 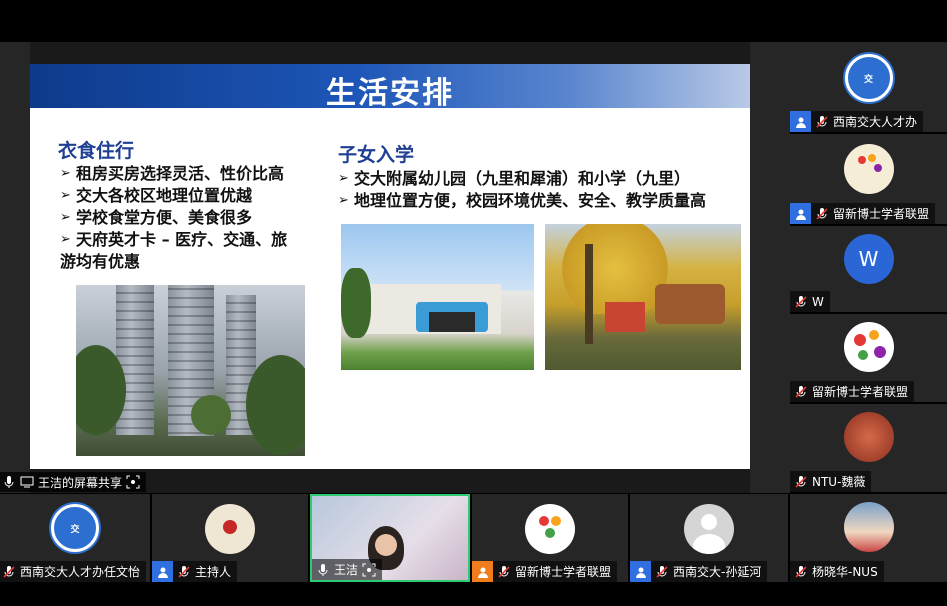 I want to click on participant-name: 主持人, so click(x=213, y=572).